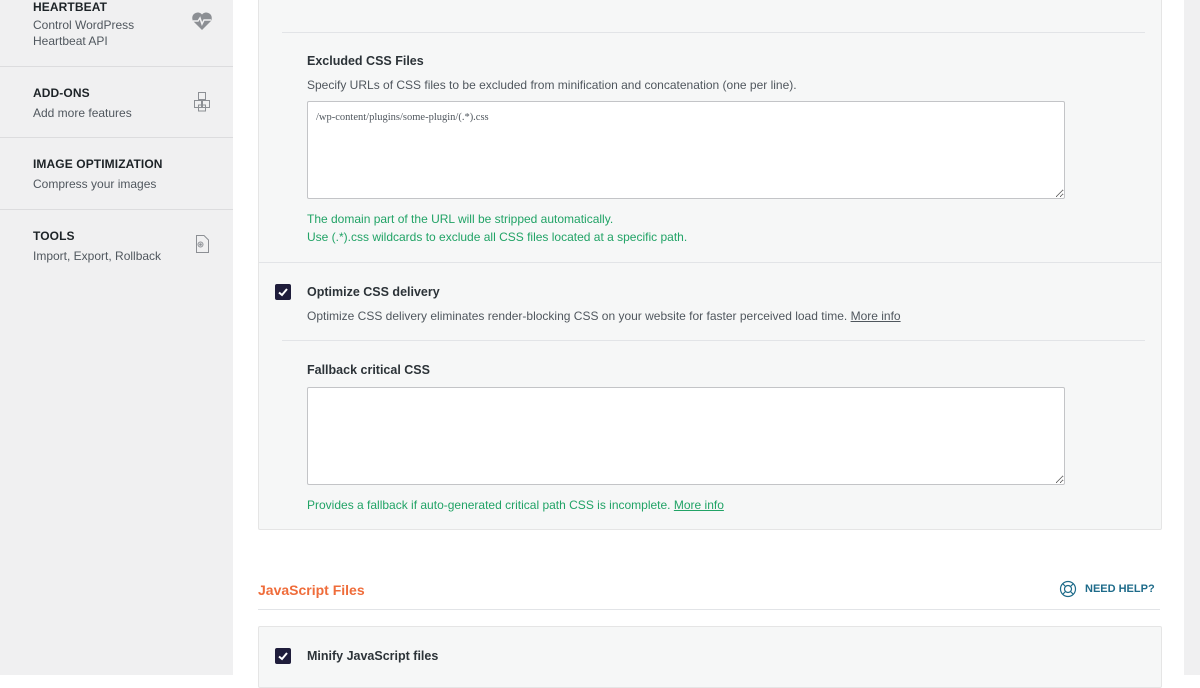 This screenshot has height=688, width=1200. Describe the element at coordinates (116, 174) in the screenshot. I see `sidebar-item-image-optimization: IMAGE OPTIMIZATION Compress your images` at that location.